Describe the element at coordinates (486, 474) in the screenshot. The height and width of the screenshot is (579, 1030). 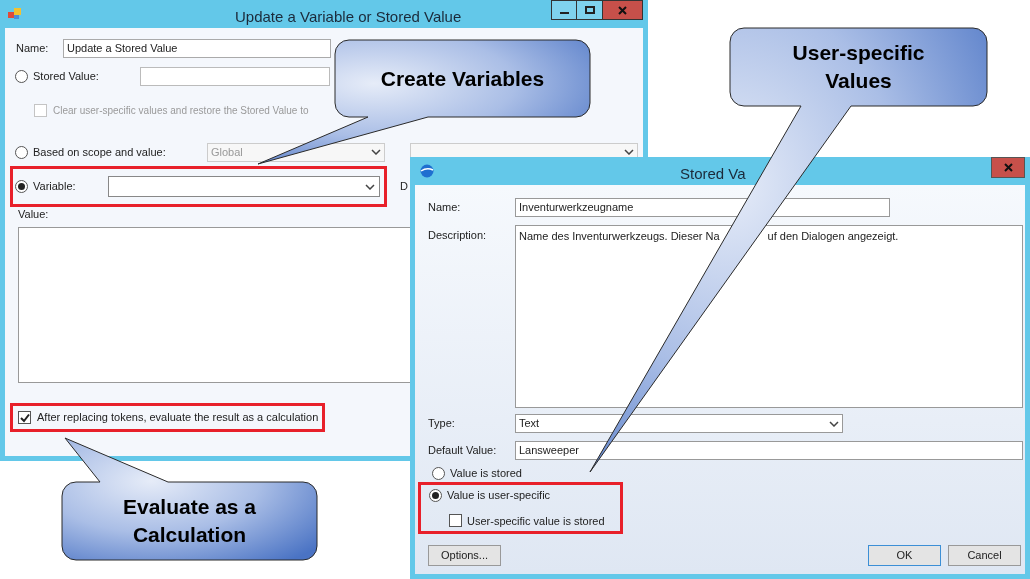
I see `radio-label: Value is stored` at that location.